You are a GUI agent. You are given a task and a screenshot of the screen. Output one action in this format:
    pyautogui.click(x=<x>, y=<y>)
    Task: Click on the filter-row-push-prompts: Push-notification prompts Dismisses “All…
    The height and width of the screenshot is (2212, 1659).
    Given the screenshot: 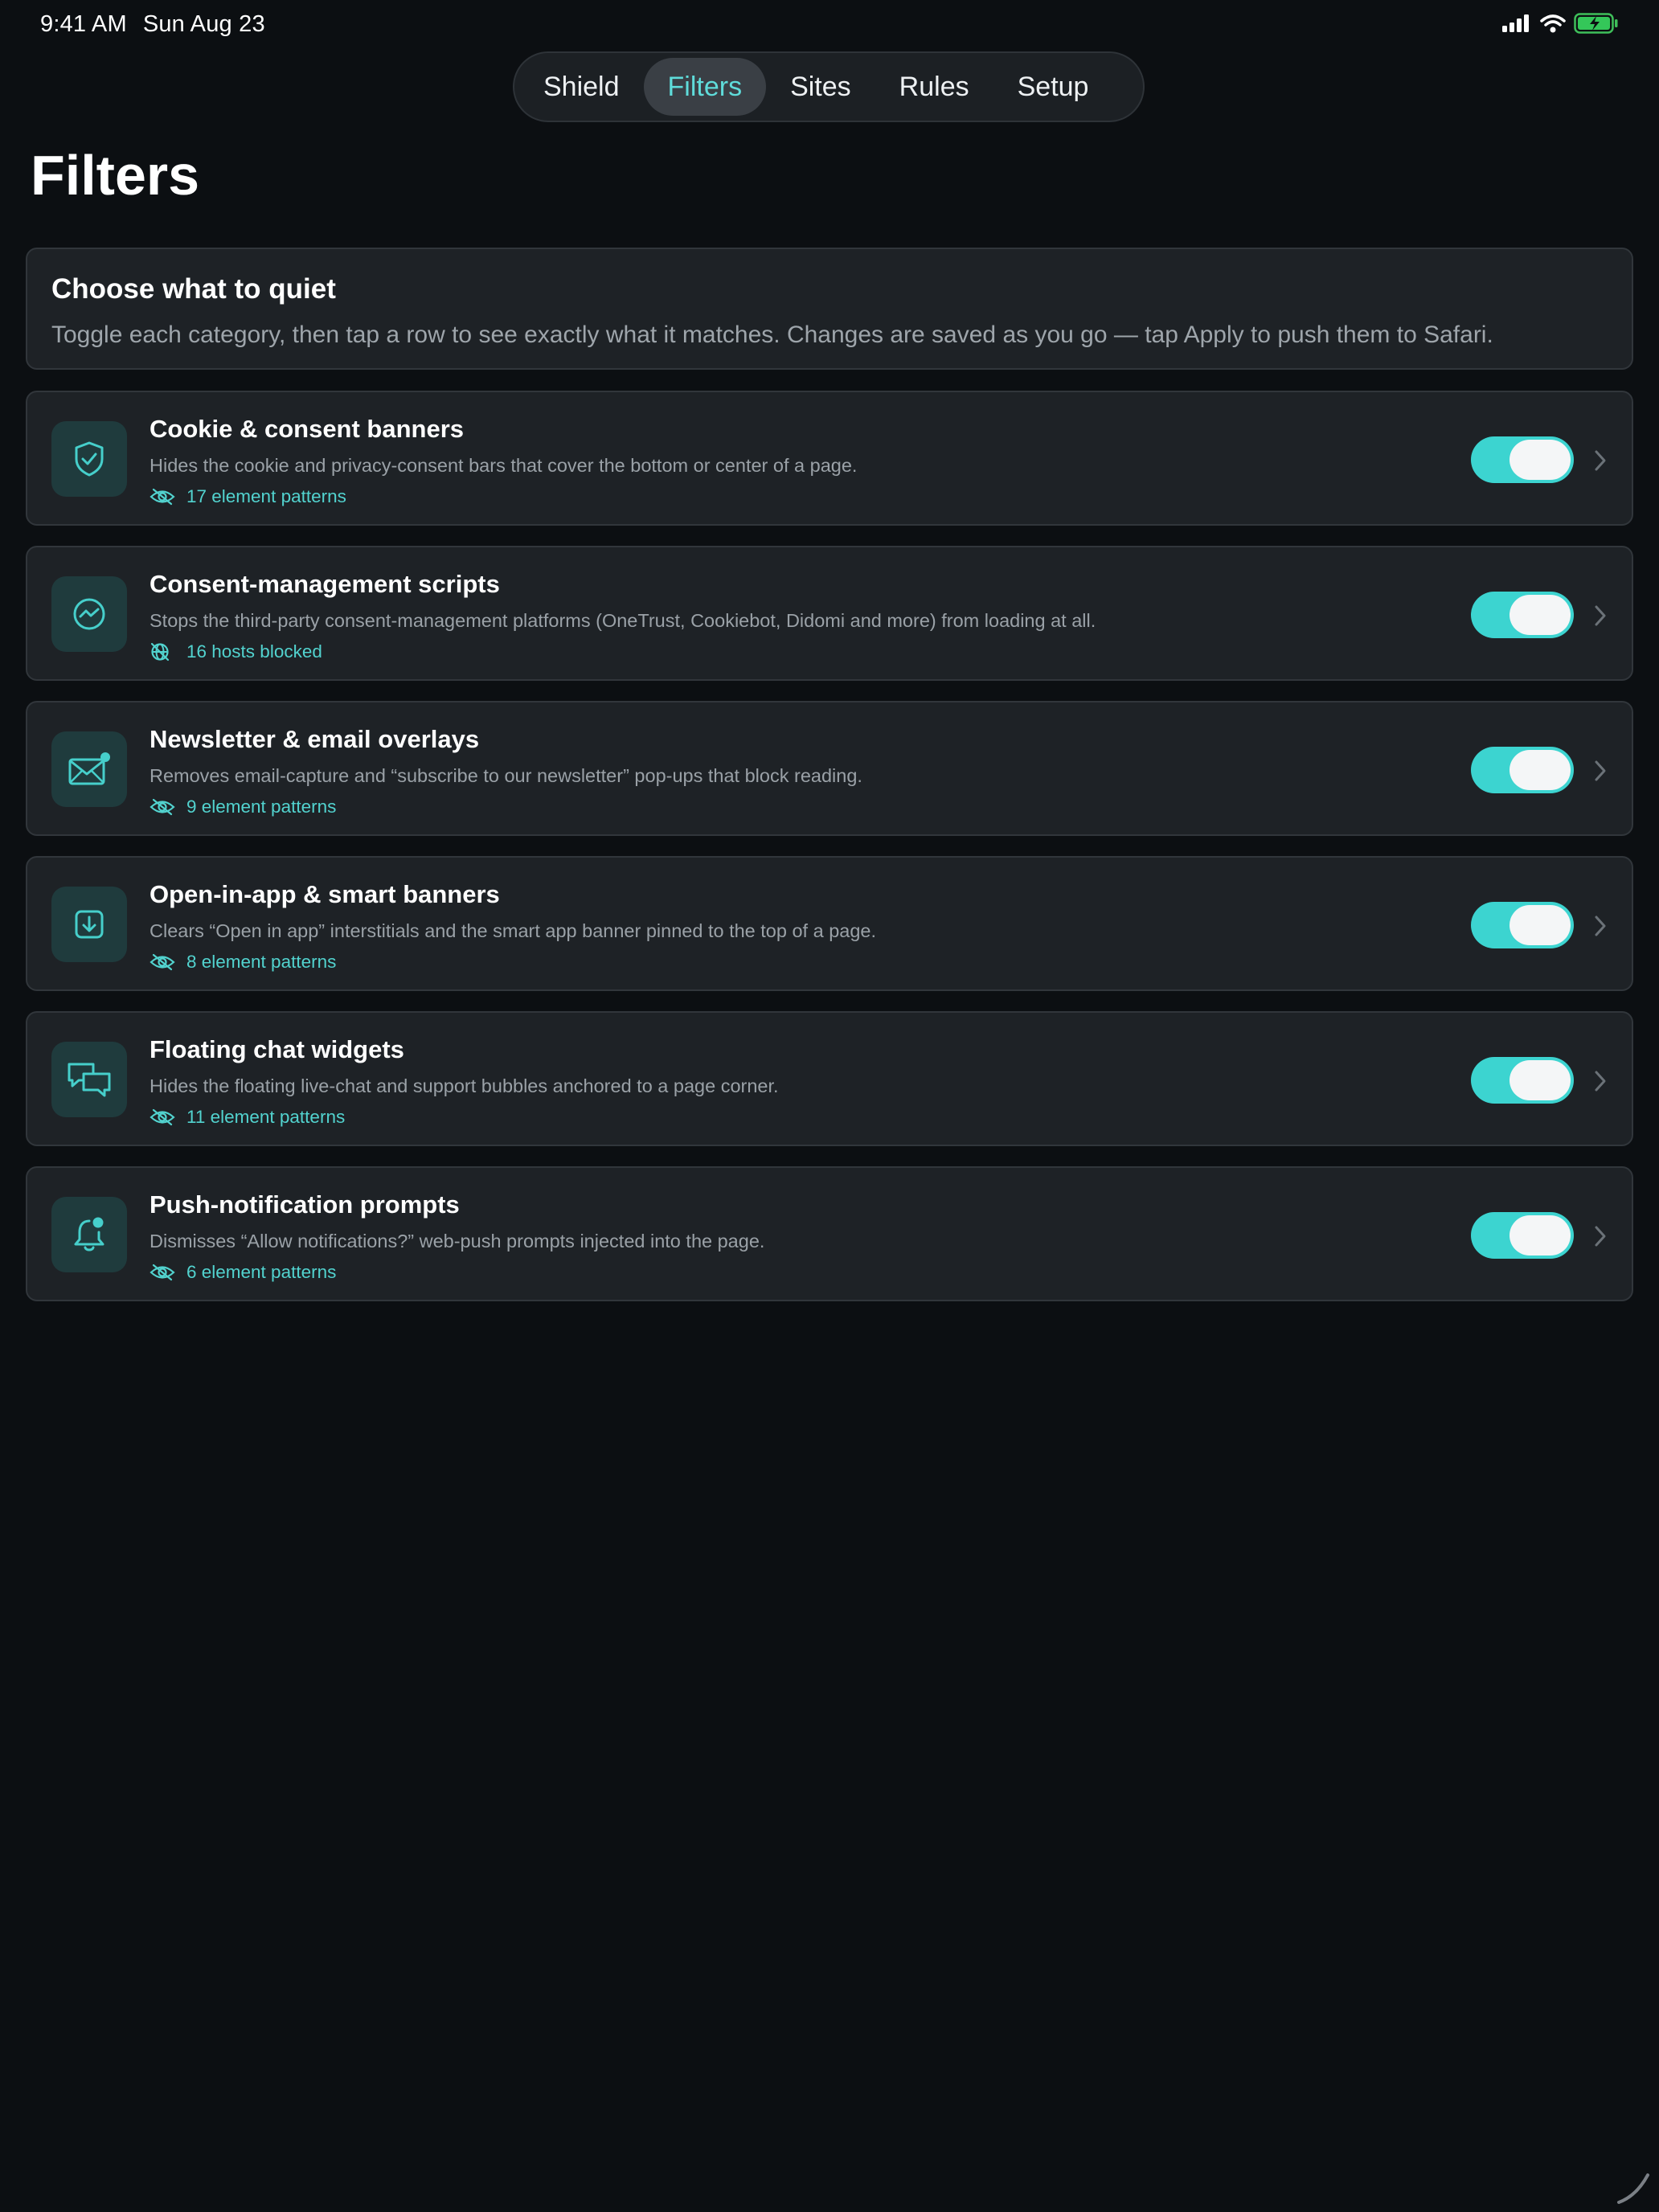 What is the action you would take?
    pyautogui.click(x=829, y=1233)
    